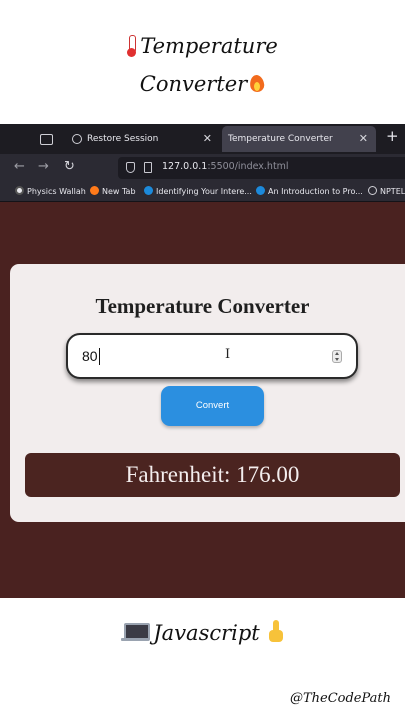 The image size is (405, 720). I want to click on text-caret, so click(99, 356).